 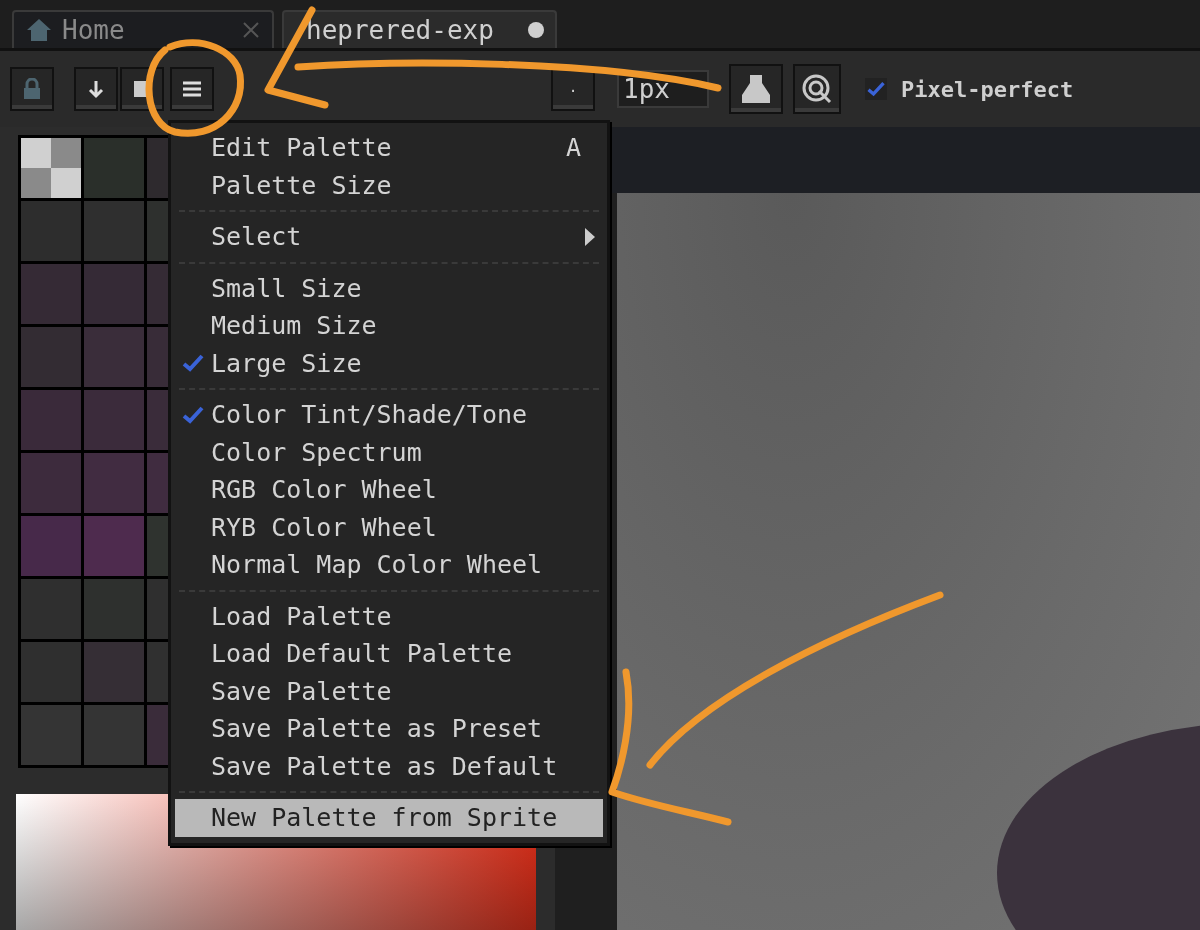 I want to click on transparent-swatch, so click(x=51, y=168).